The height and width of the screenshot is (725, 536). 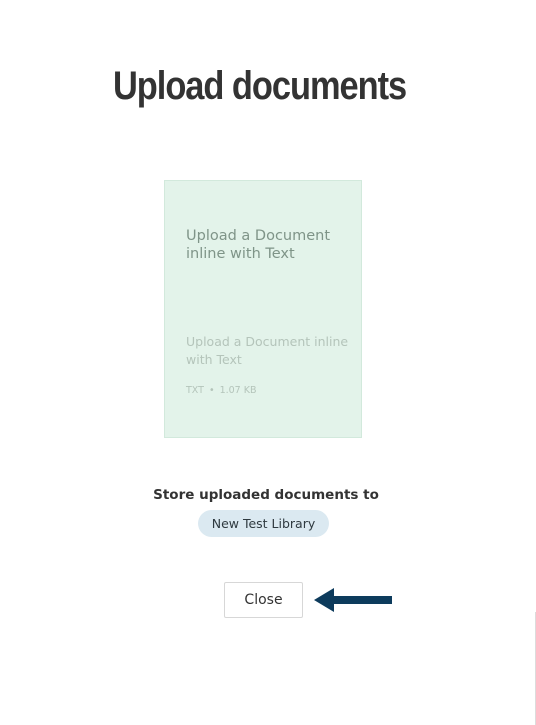 What do you see at coordinates (238, 390) in the screenshot?
I see `document-size: 1.07 KB` at bounding box center [238, 390].